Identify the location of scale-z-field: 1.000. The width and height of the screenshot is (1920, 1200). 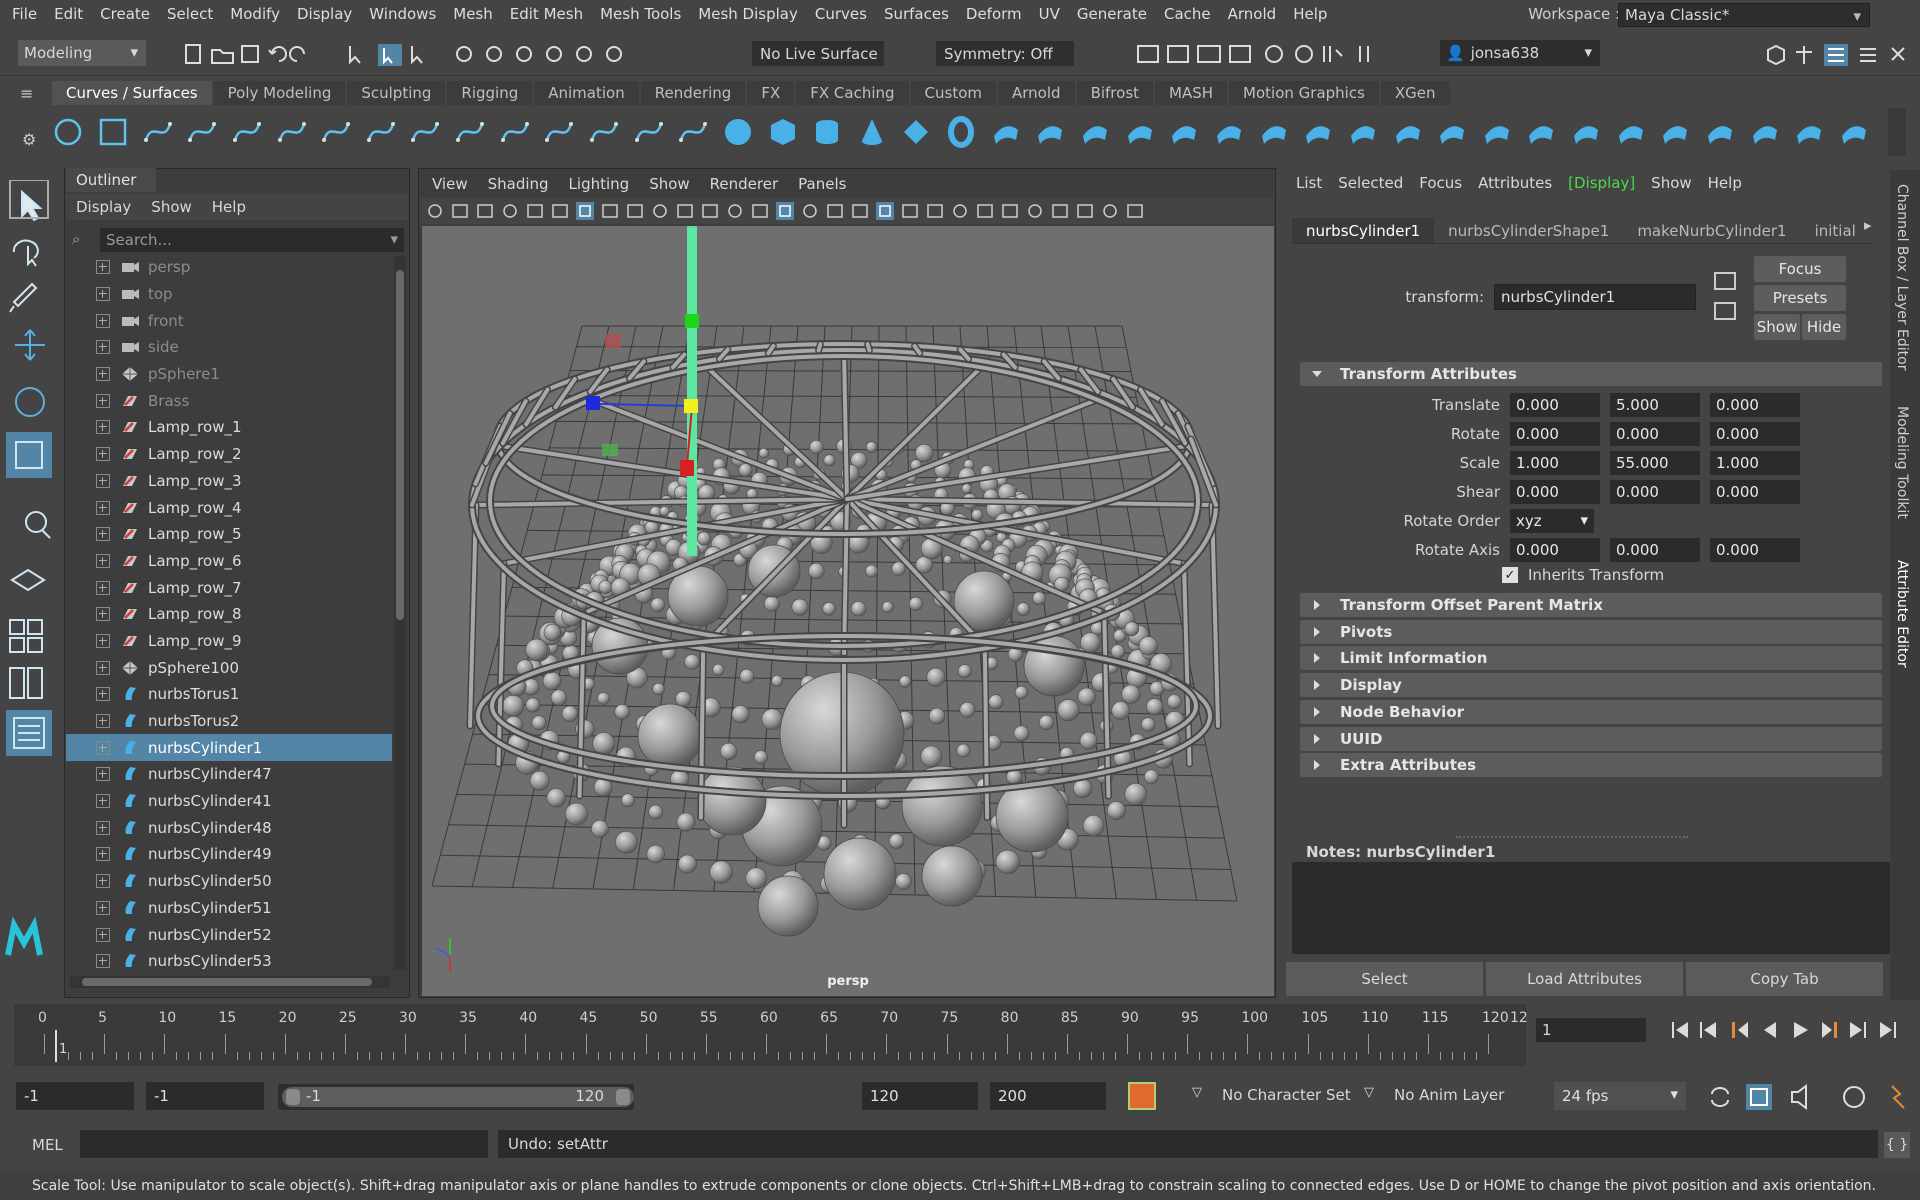
(1755, 463).